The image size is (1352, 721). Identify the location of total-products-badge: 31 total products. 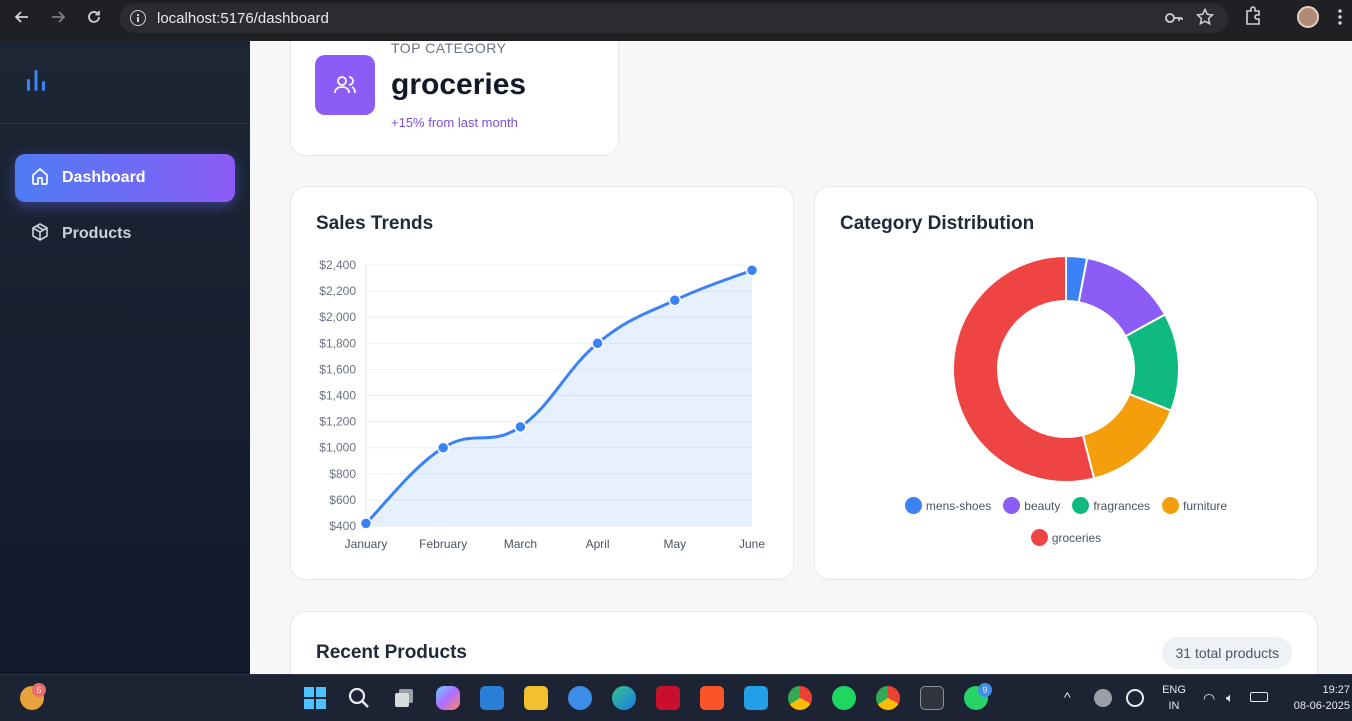
(1227, 653).